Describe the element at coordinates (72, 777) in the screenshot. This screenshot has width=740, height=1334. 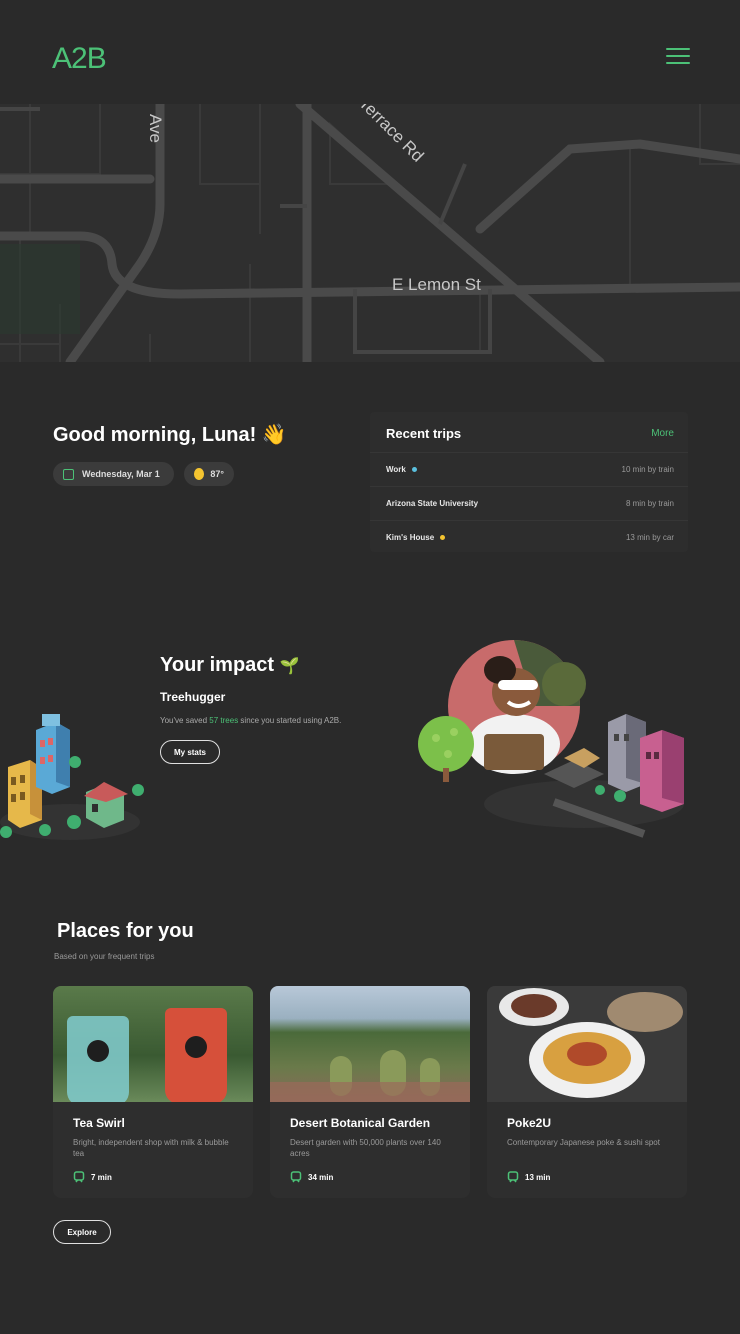
I see `city-illustration-left` at that location.